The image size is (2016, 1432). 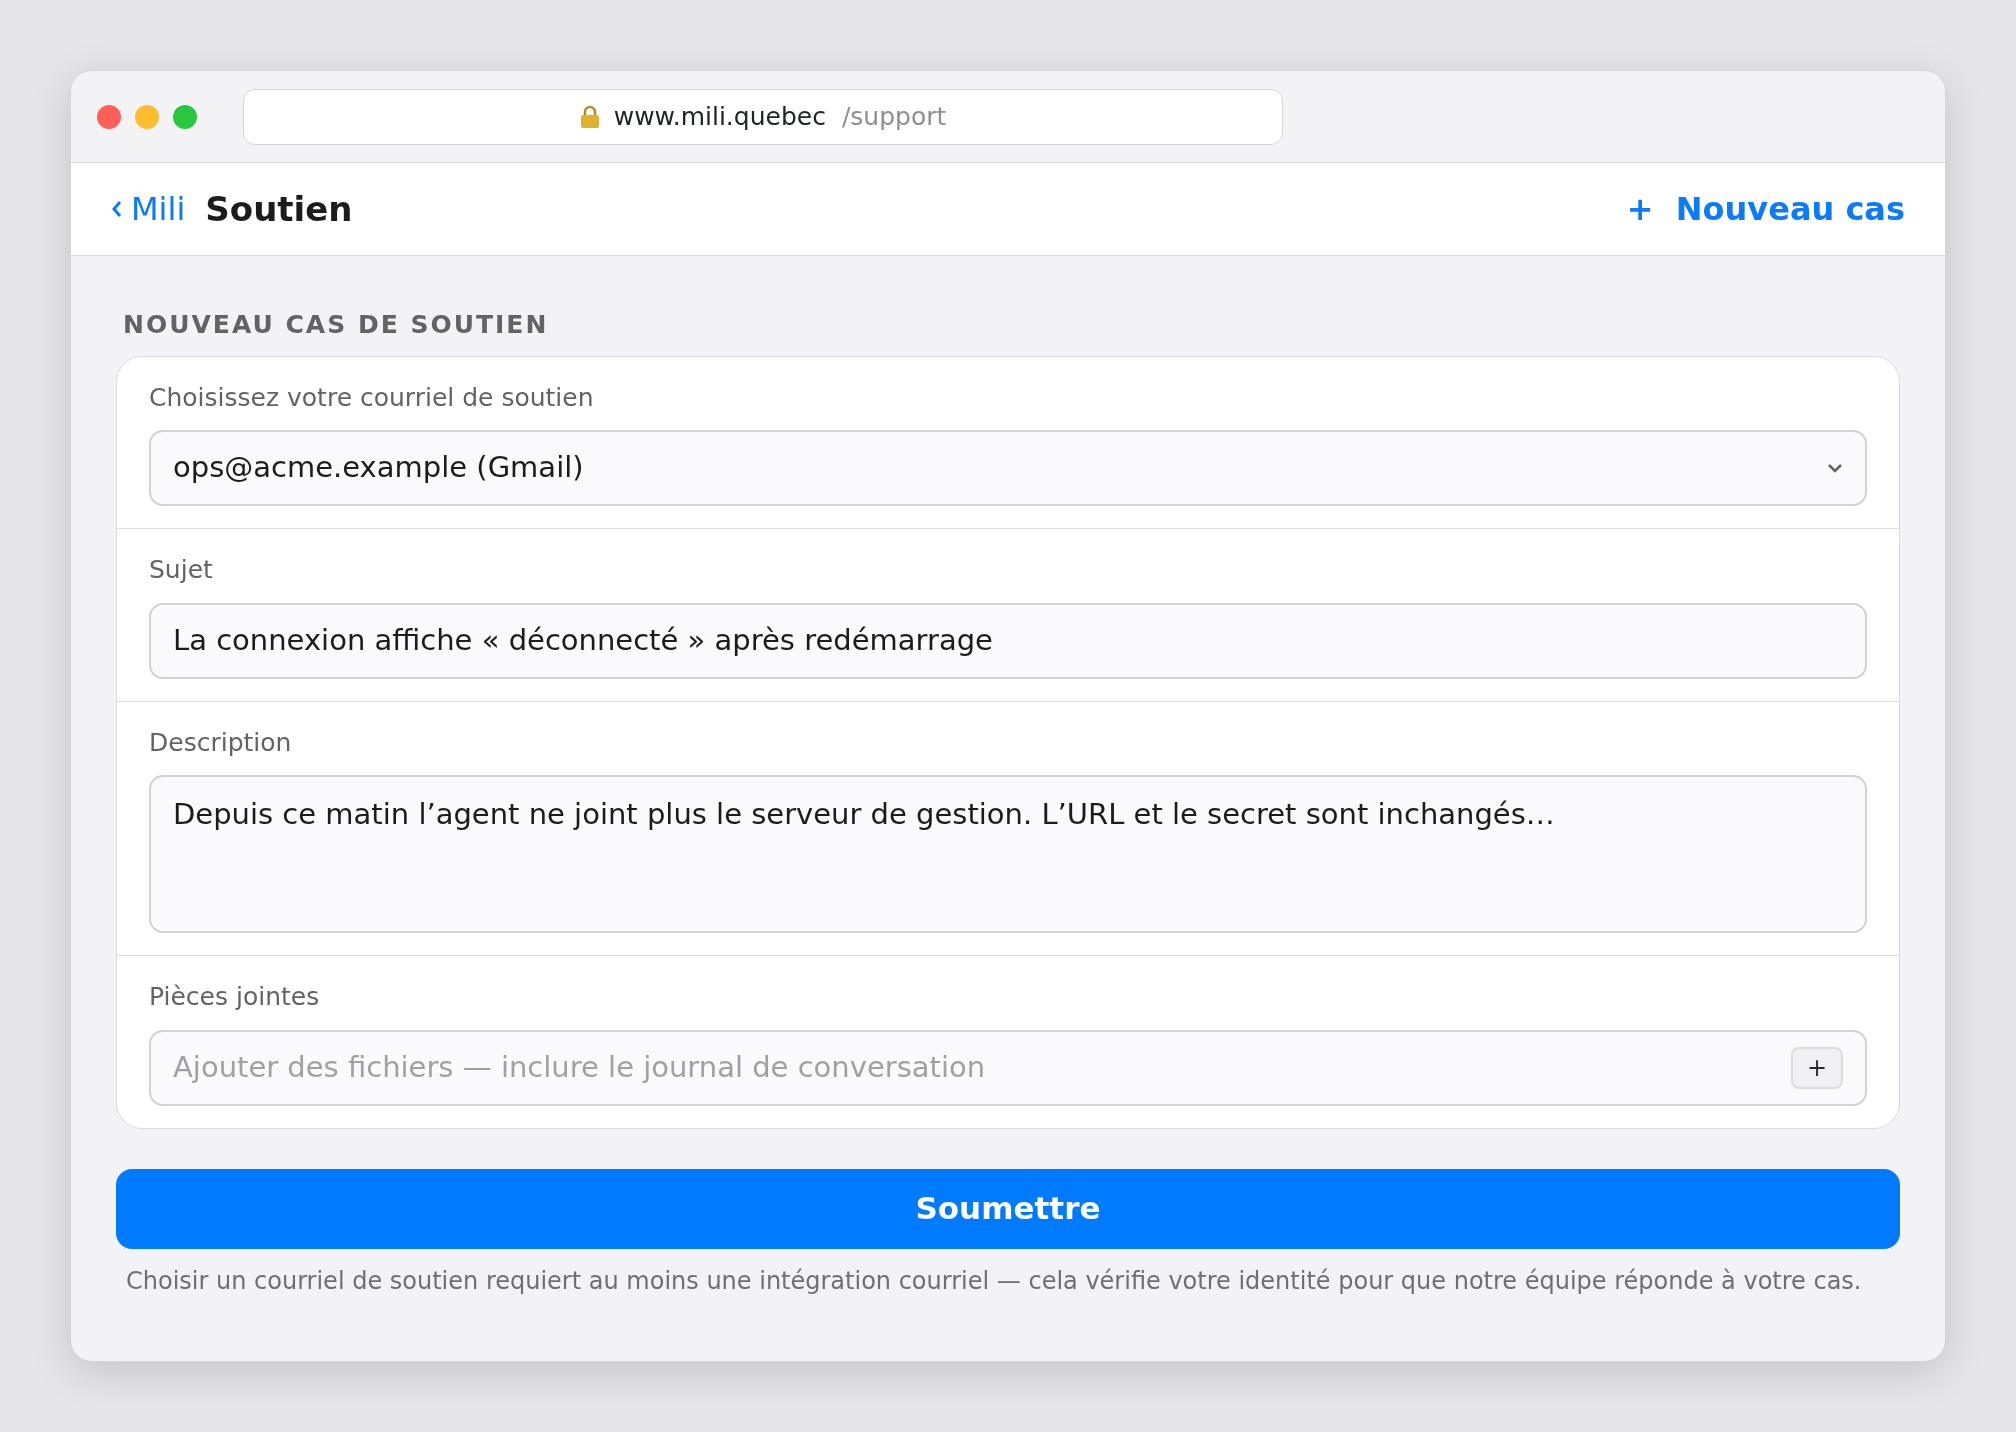 What do you see at coordinates (894, 116) in the screenshot?
I see `url-path: /support` at bounding box center [894, 116].